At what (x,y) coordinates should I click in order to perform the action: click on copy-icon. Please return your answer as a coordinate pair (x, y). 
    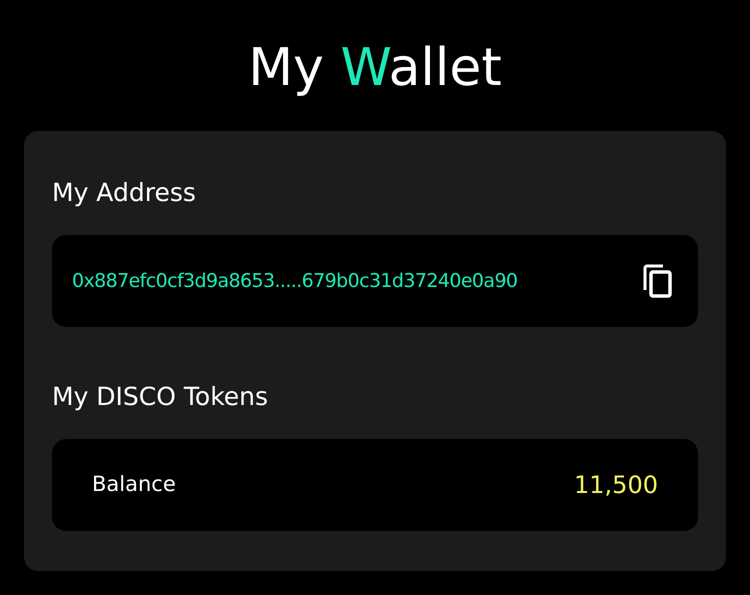
    Looking at the image, I should click on (658, 281).